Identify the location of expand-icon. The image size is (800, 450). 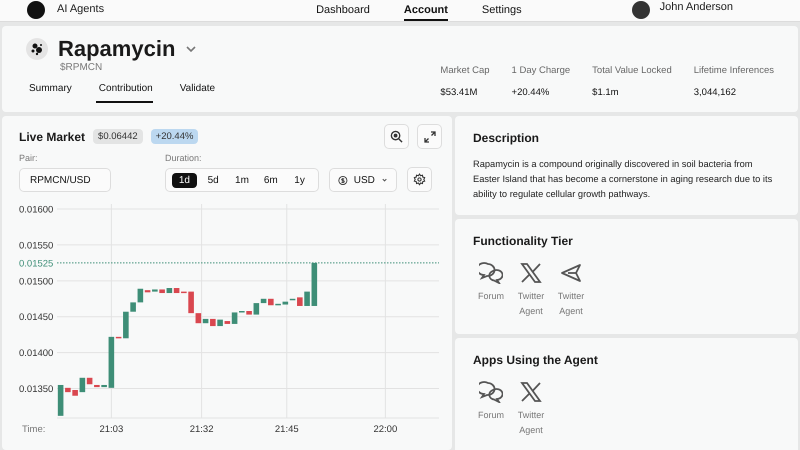
(430, 136).